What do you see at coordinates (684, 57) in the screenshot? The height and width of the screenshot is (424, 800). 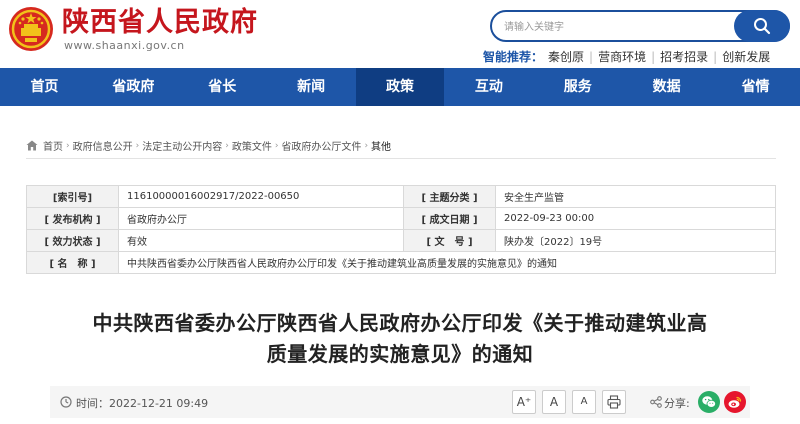 I see `smart-rec-item-recruitment: 招考招录` at bounding box center [684, 57].